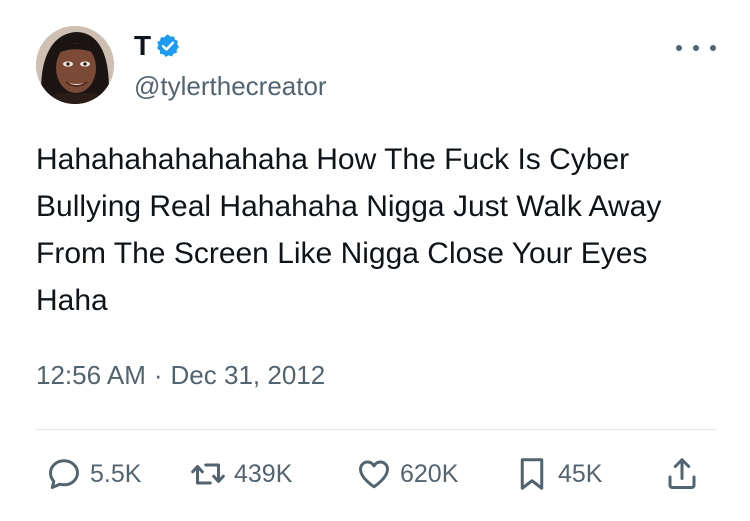  I want to click on tweet-date: Dec 31, 2012, so click(248, 375).